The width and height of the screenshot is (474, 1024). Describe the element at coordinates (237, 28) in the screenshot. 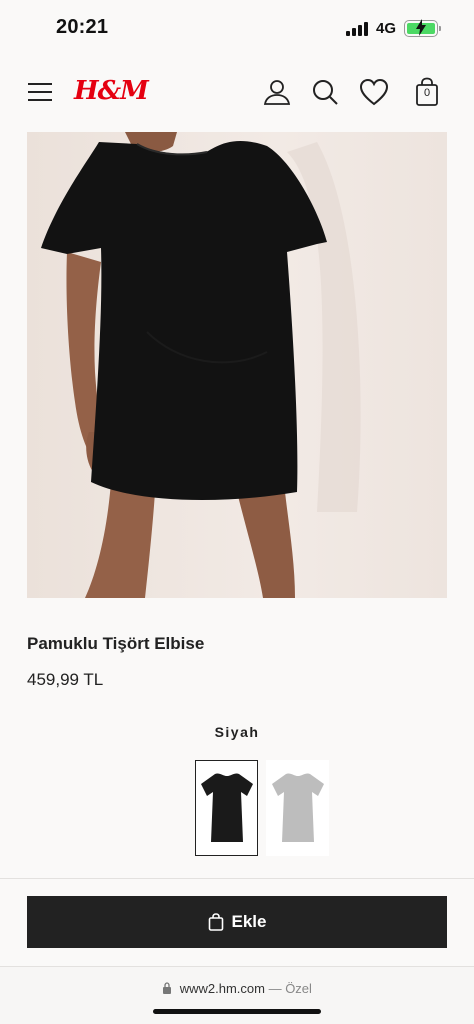

I see `status-bar: 20:21 4G` at that location.